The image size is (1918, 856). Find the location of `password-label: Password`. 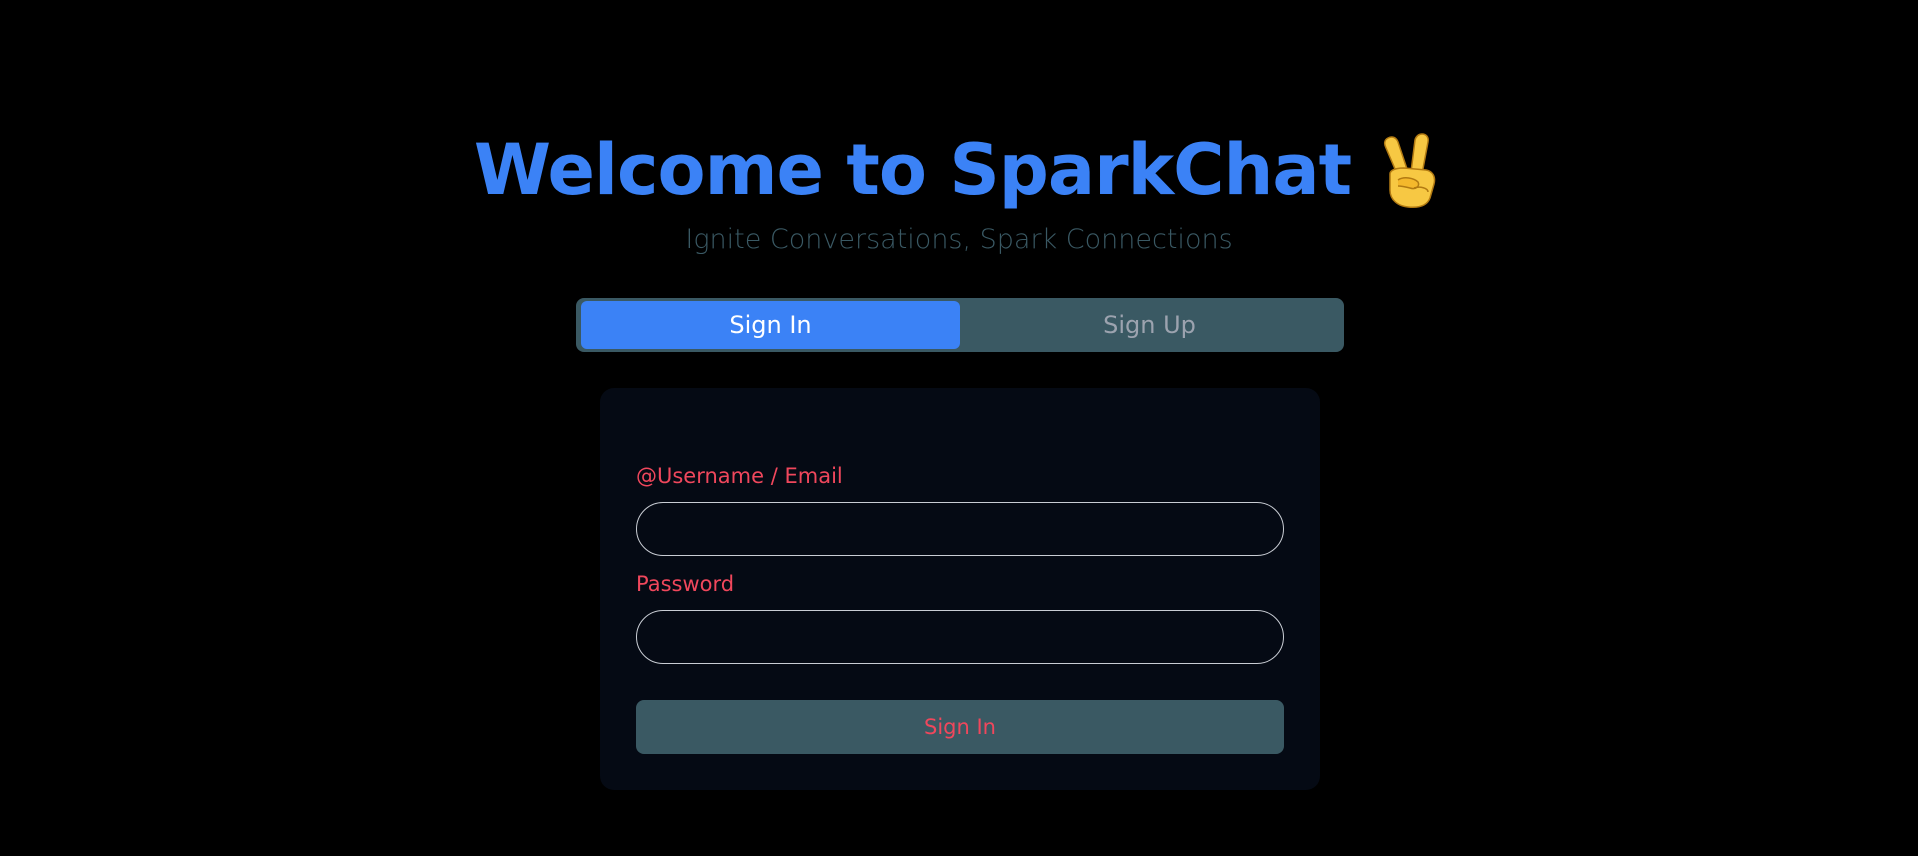

password-label: Password is located at coordinates (685, 584).